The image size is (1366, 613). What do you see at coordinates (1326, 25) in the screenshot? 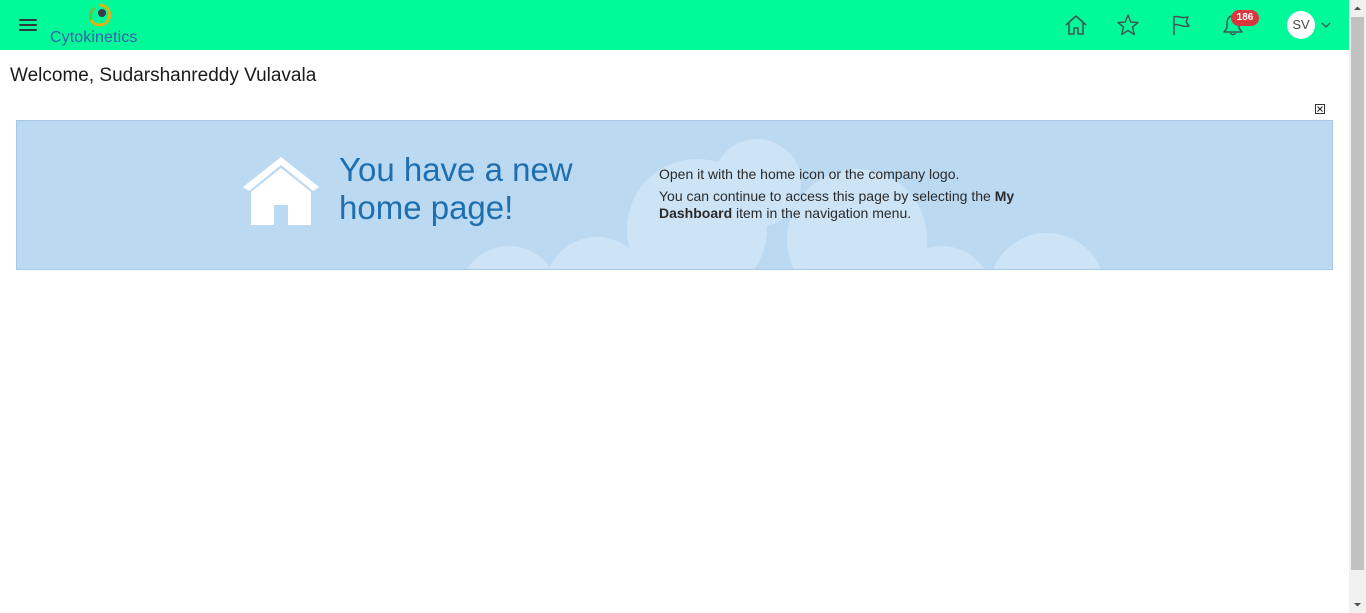
I see `chevron-down-icon` at bounding box center [1326, 25].